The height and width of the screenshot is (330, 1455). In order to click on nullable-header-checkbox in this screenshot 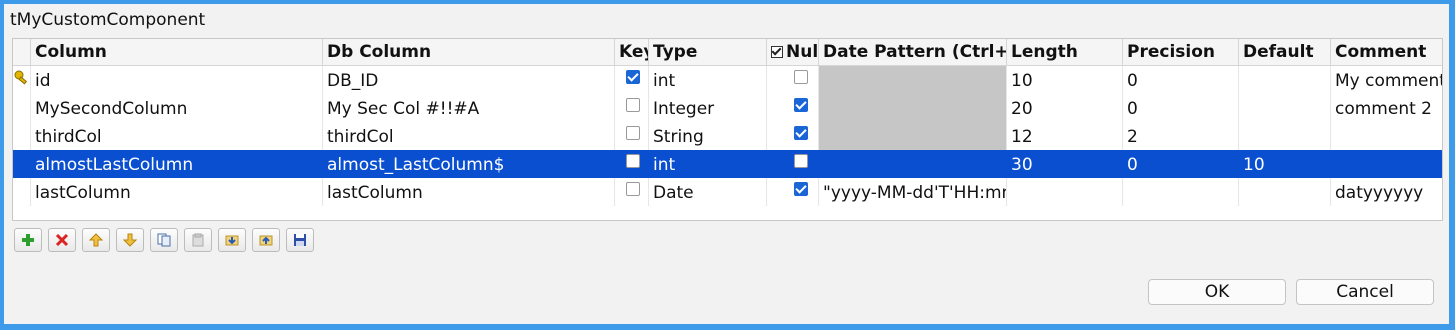, I will do `click(777, 52)`.